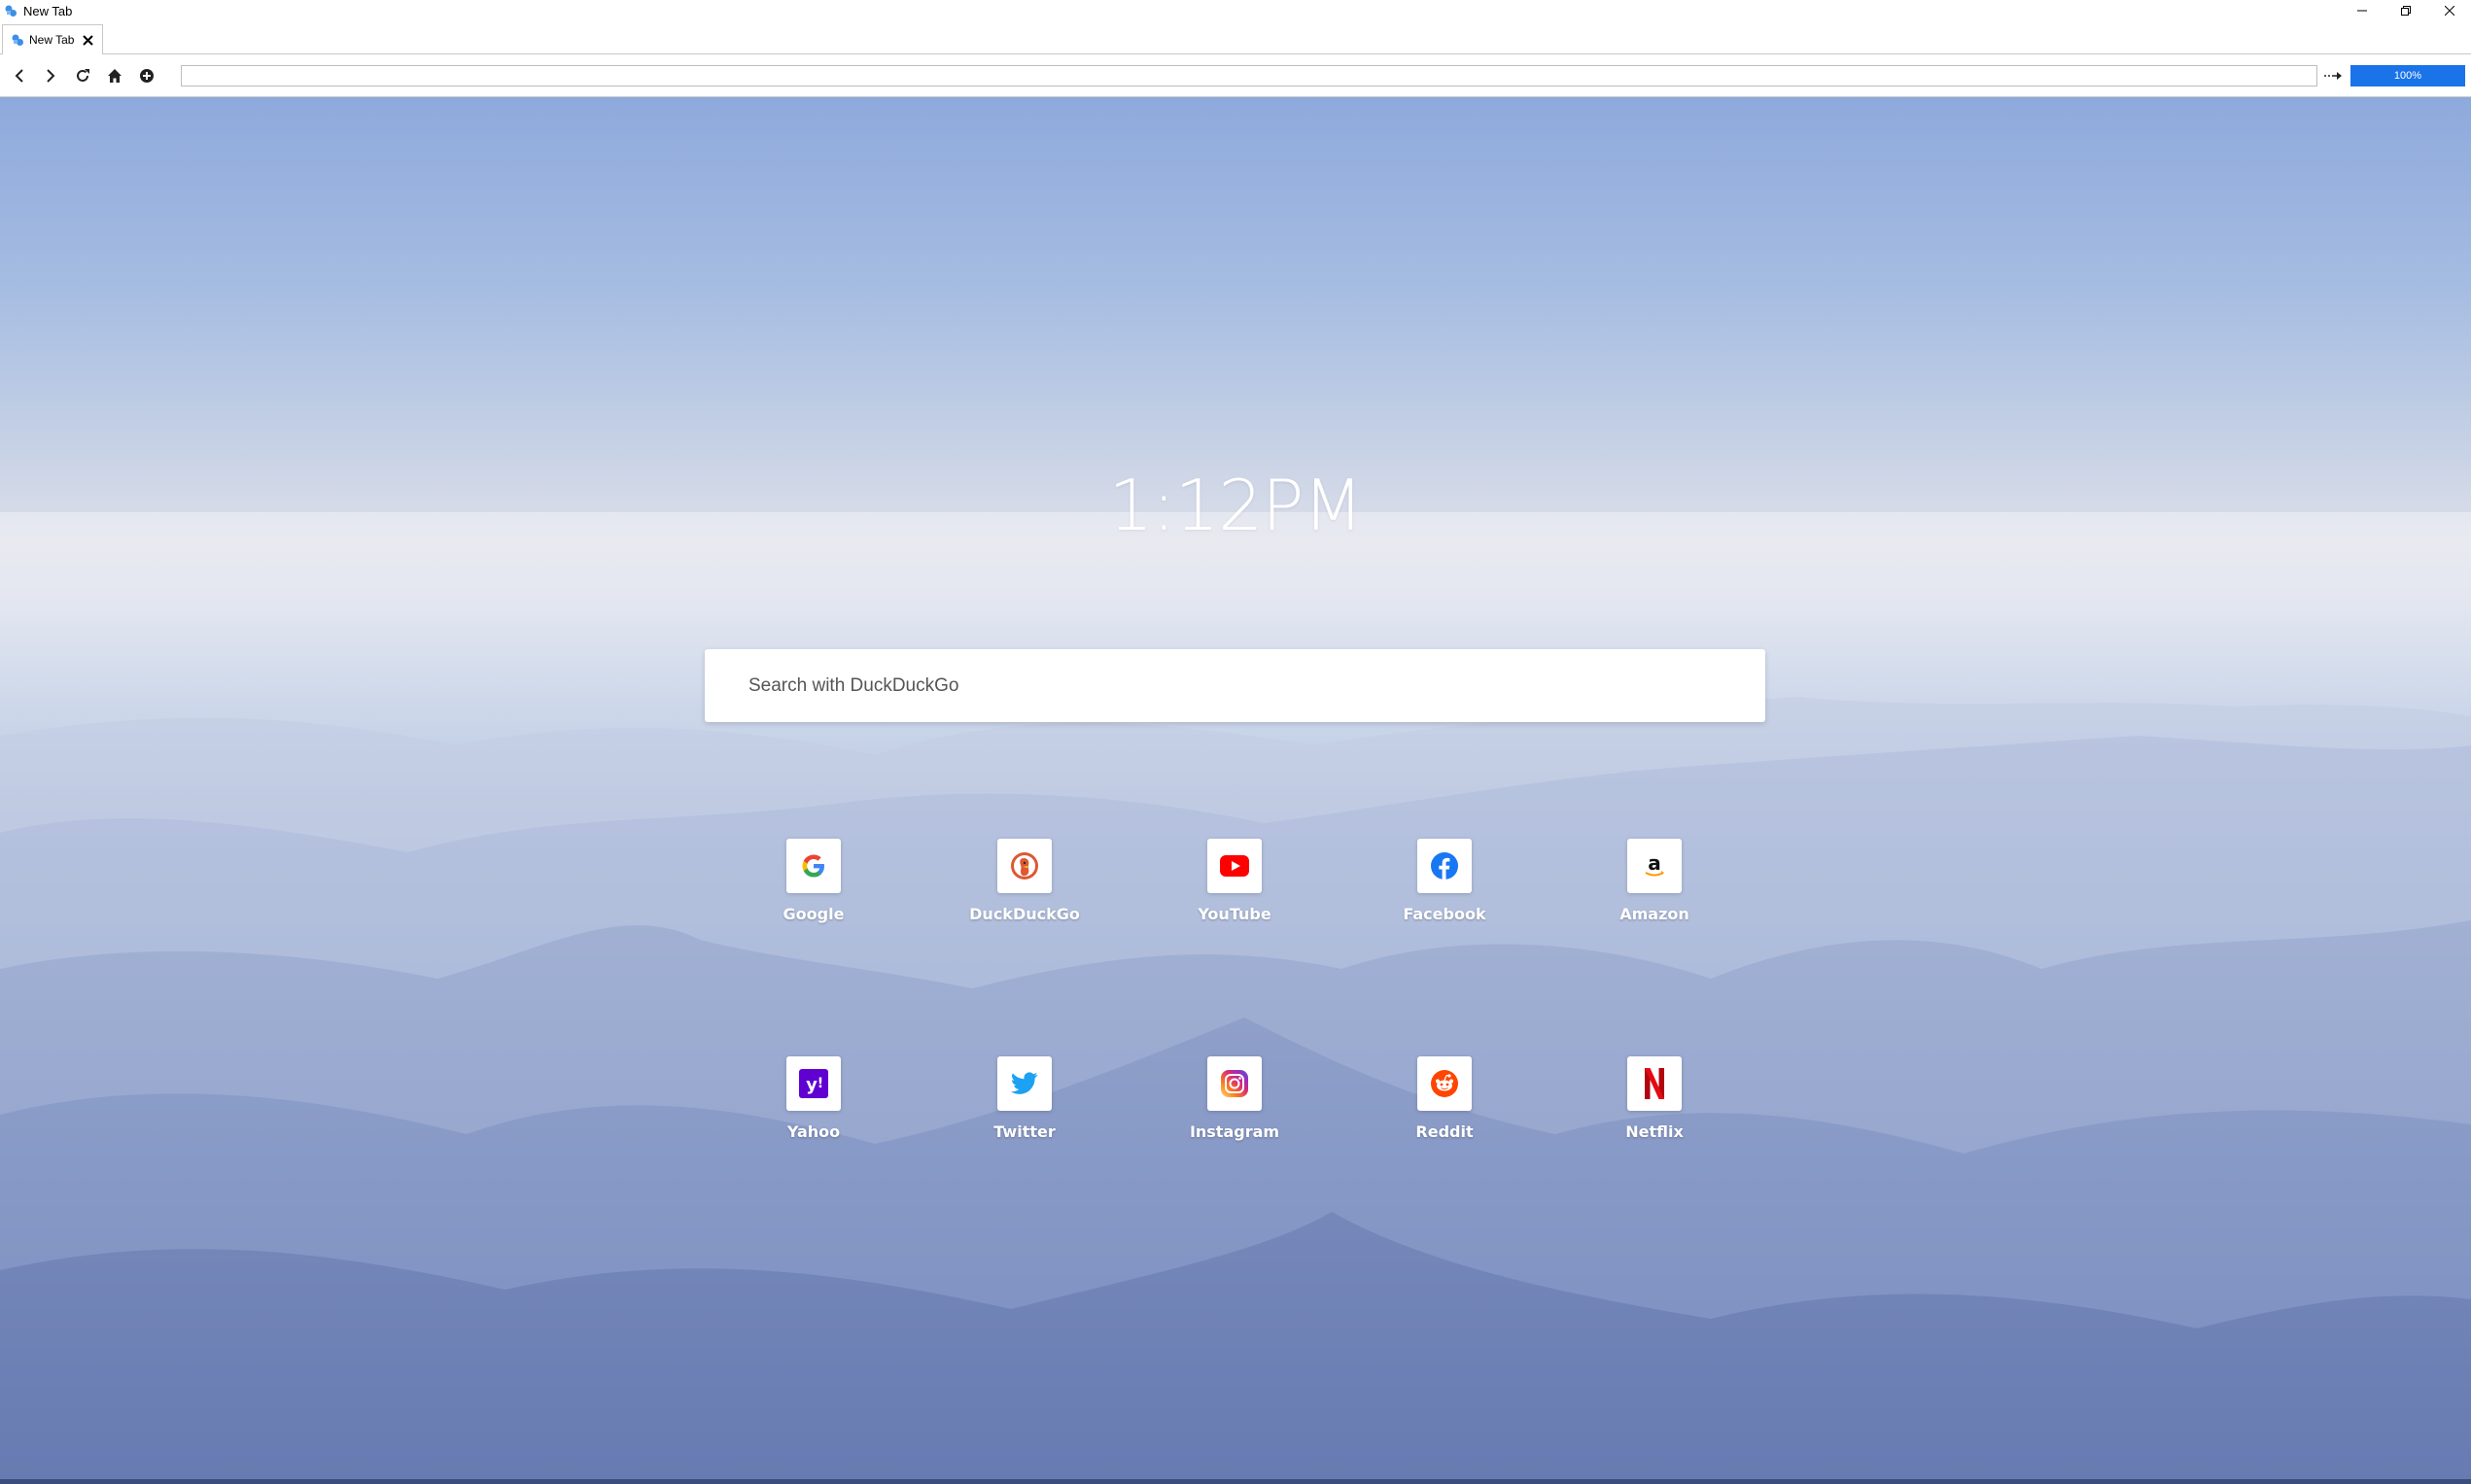  I want to click on close-tab-button, so click(87, 40).